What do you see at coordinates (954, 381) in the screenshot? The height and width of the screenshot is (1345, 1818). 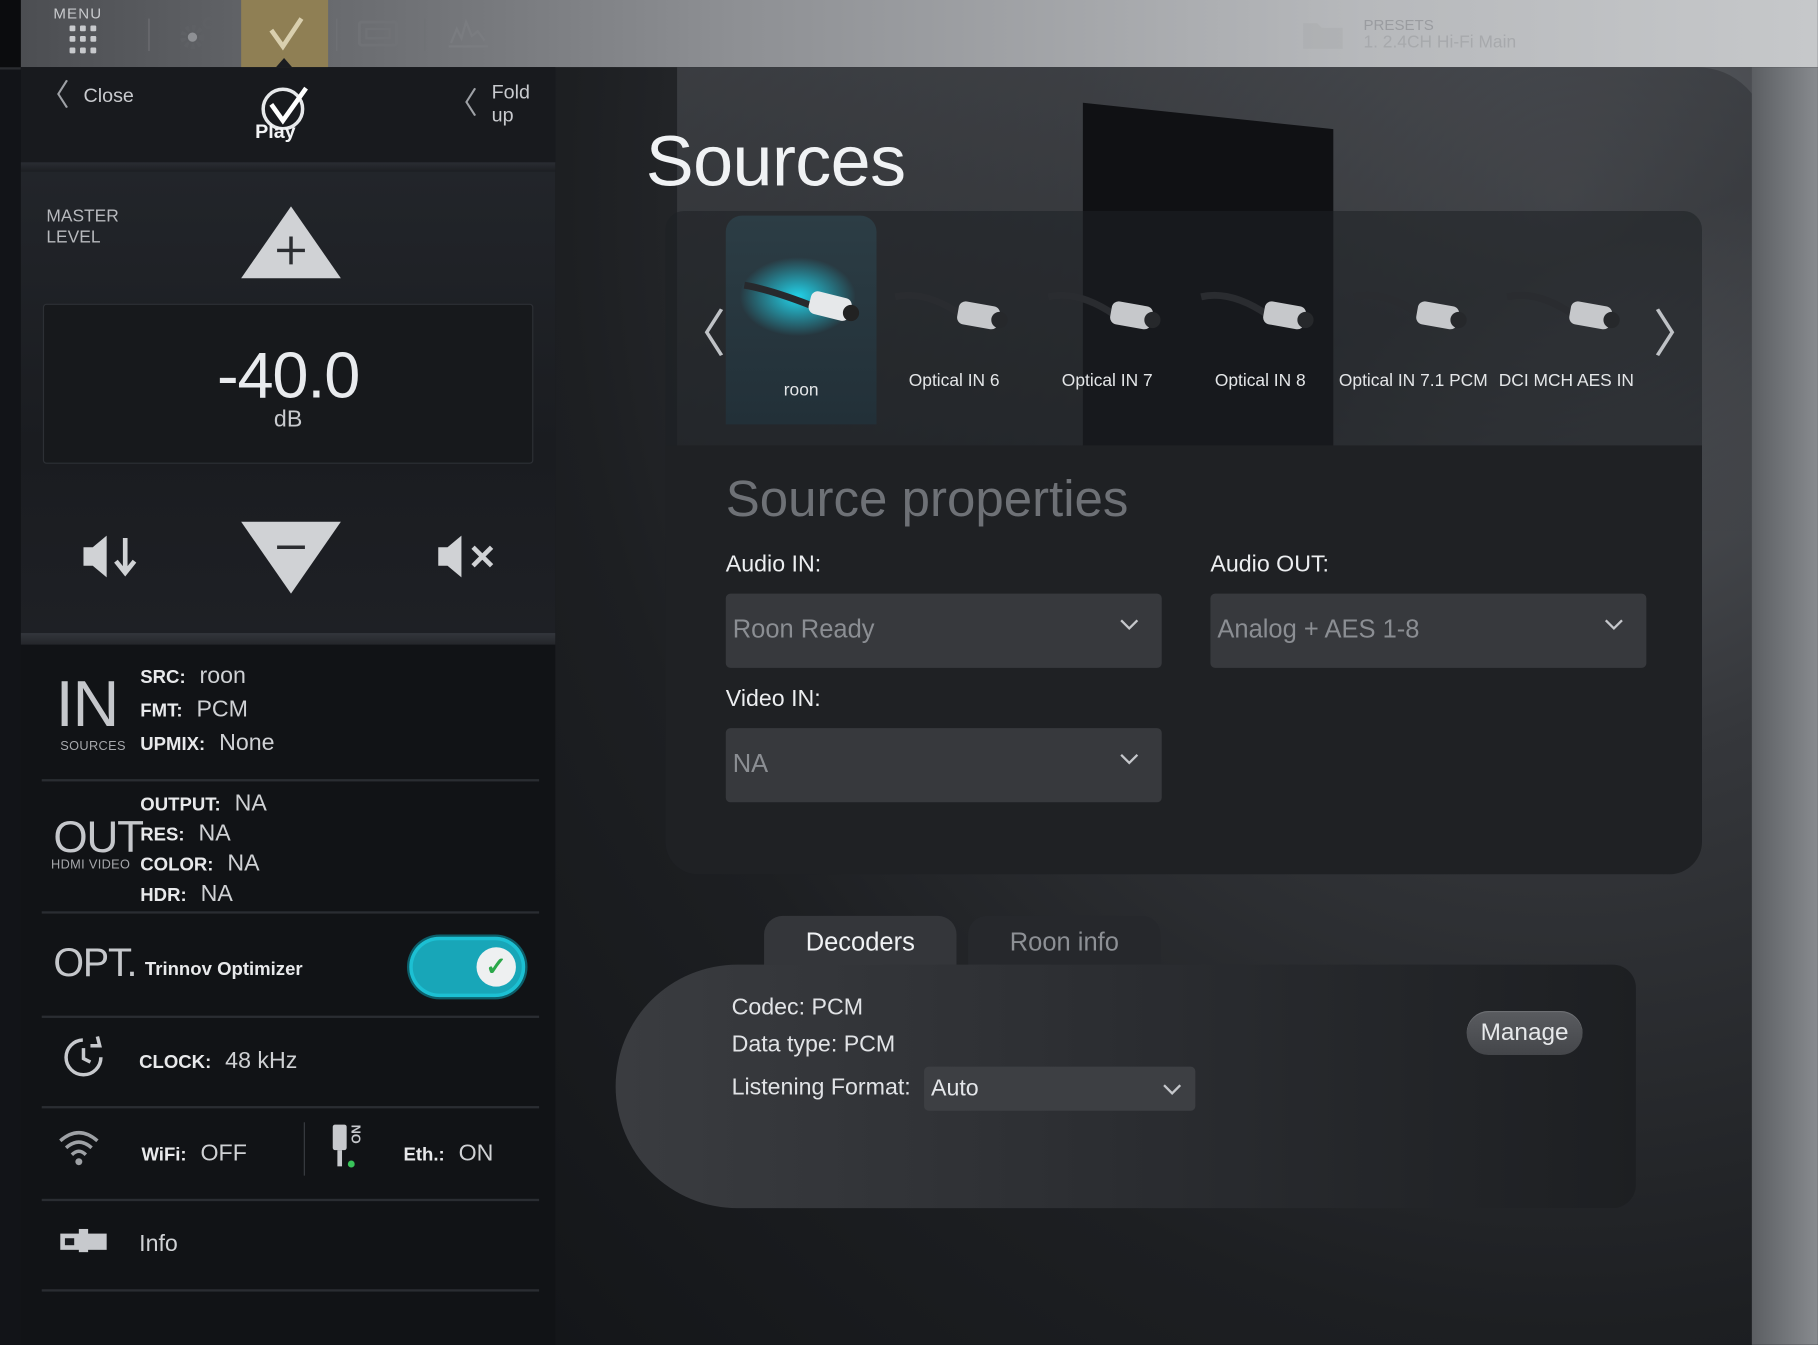 I see `source-label: Optical IN 6` at bounding box center [954, 381].